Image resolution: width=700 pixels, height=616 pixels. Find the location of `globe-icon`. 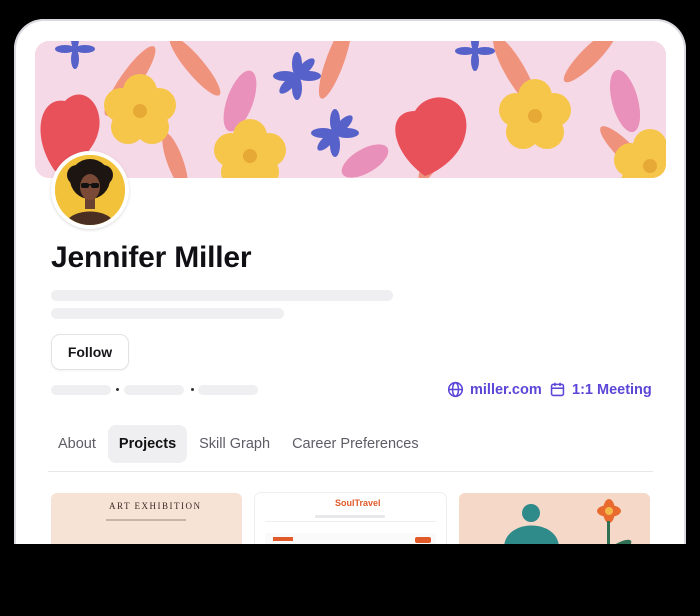

globe-icon is located at coordinates (455, 389).